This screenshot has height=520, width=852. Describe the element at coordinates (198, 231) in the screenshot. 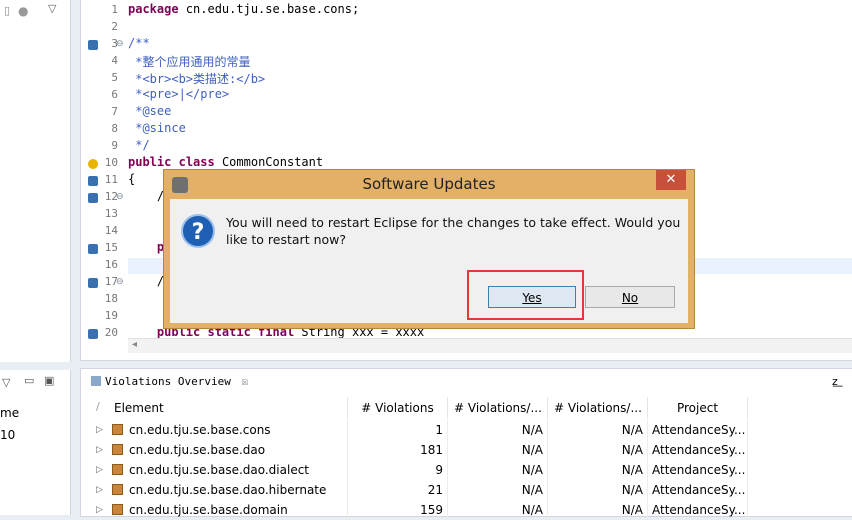

I see `question-icon: ?` at that location.